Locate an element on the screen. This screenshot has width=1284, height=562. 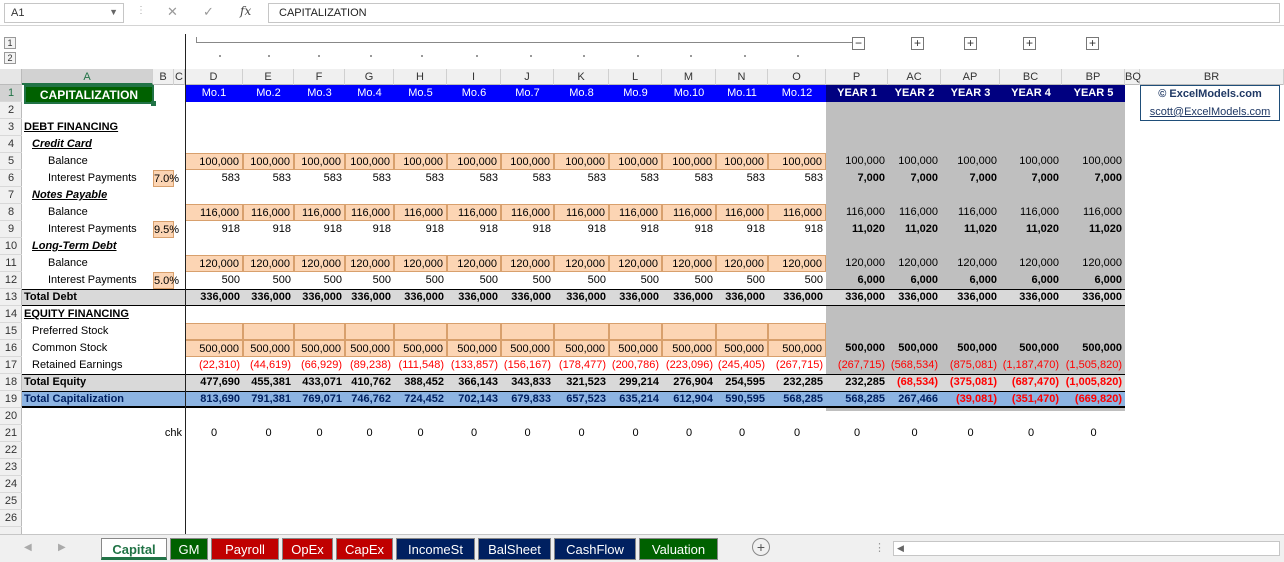
total-equity-cell: 366,143 is located at coordinates (474, 382).